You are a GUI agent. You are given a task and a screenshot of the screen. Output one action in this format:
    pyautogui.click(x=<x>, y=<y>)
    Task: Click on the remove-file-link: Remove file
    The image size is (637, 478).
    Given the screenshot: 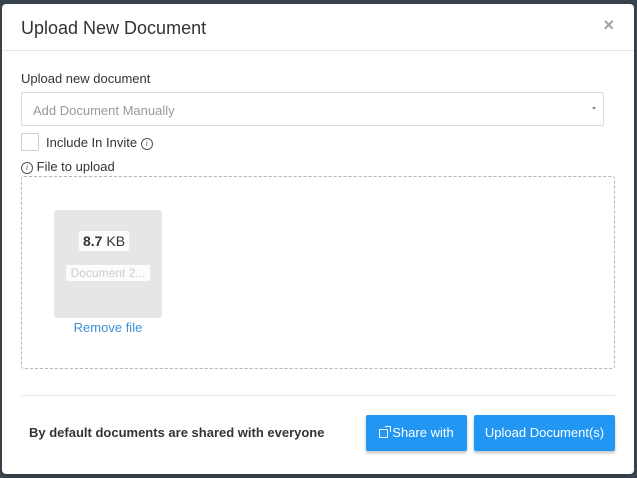 What is the action you would take?
    pyautogui.click(x=108, y=327)
    